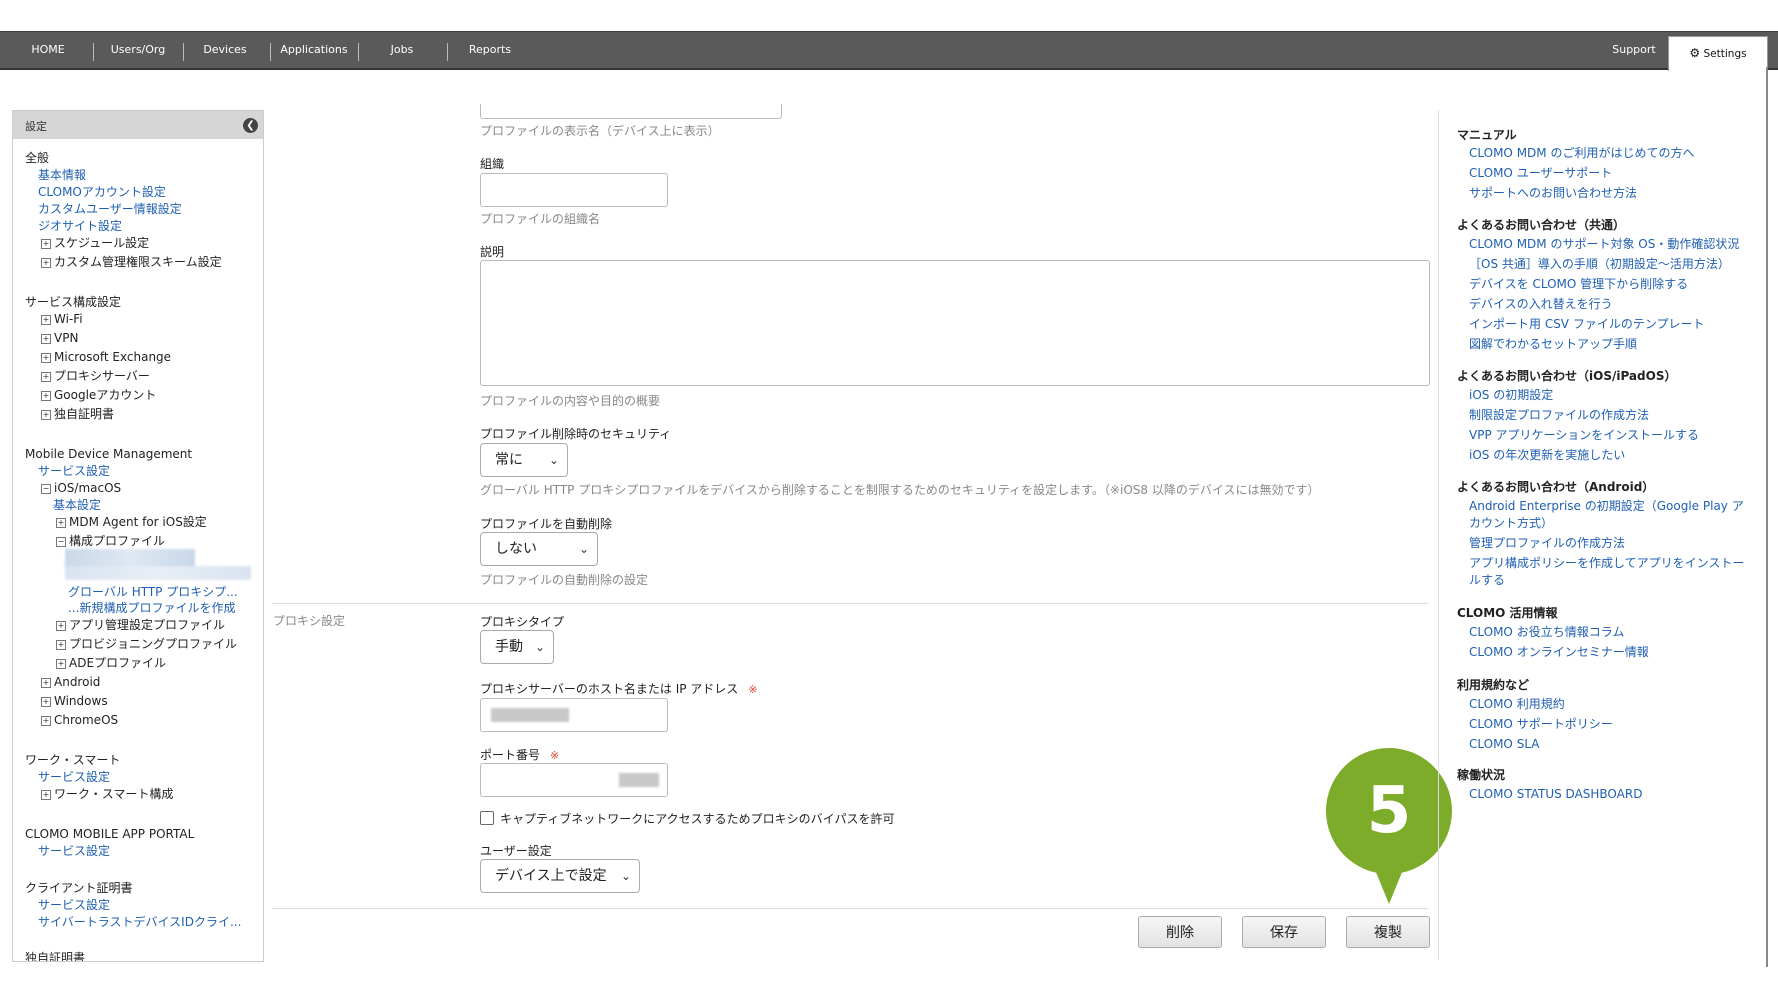 This screenshot has width=1778, height=1000. I want to click on sidebar-item-google-account: + Googleアカウント, so click(98, 395).